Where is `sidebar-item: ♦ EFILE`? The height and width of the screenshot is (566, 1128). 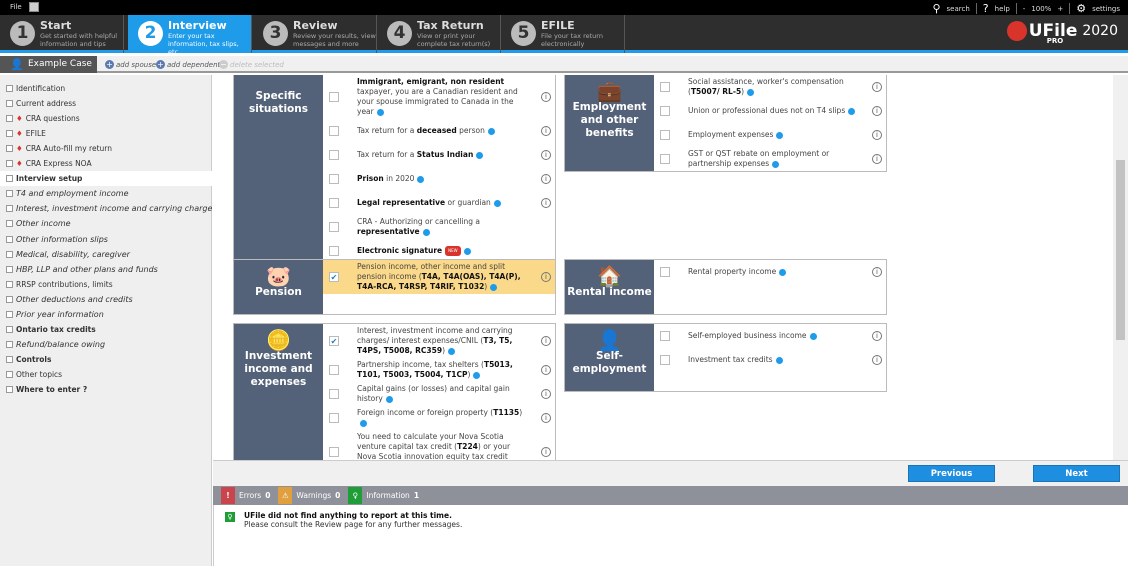
sidebar-item: ♦ EFILE is located at coordinates (106, 133).